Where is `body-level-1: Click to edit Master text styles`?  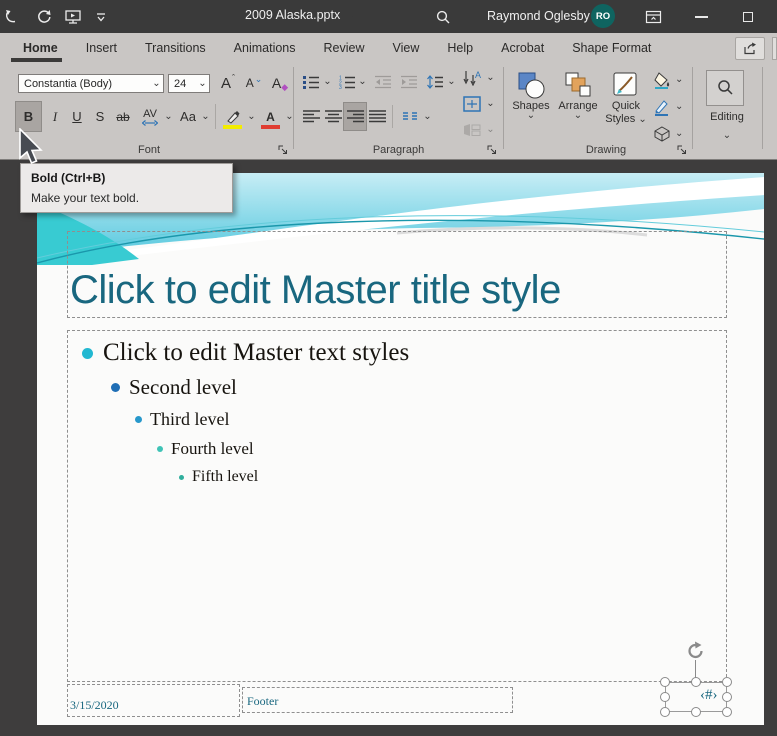
body-level-1: Click to edit Master text styles is located at coordinates (245, 353).